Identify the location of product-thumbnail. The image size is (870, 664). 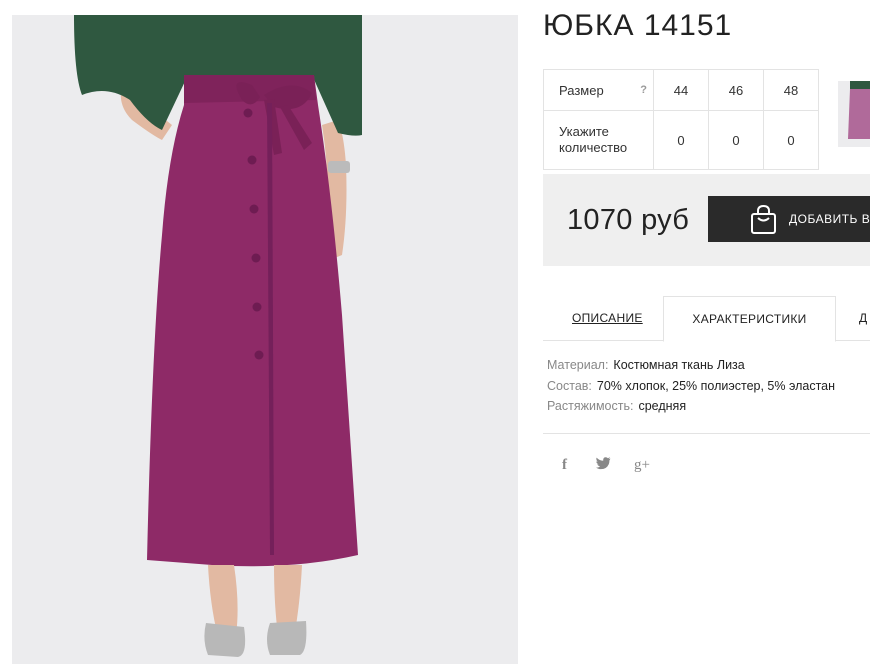
(854, 114).